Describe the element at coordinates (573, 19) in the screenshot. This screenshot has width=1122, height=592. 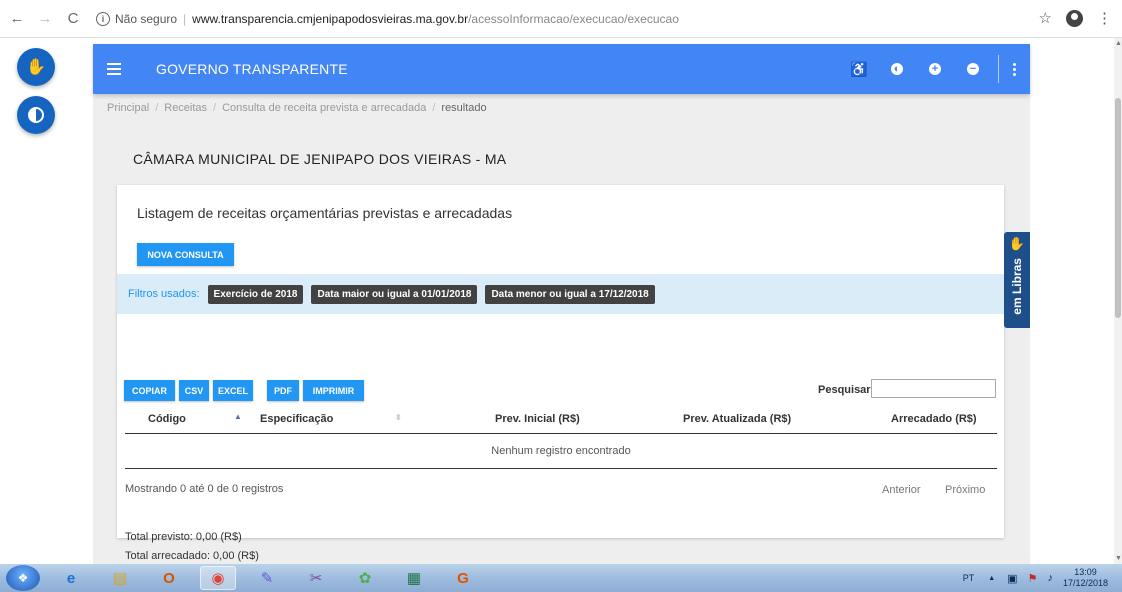
I see `url-path: /acessoInformacao/execucao/execucao` at that location.